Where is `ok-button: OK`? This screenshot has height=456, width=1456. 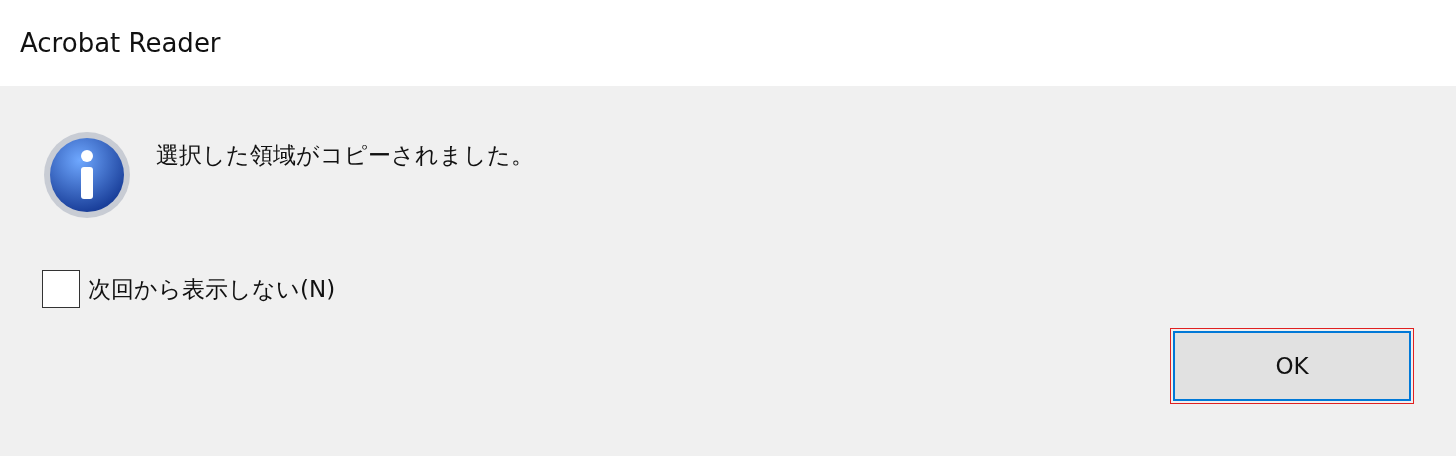 ok-button: OK is located at coordinates (1292, 366).